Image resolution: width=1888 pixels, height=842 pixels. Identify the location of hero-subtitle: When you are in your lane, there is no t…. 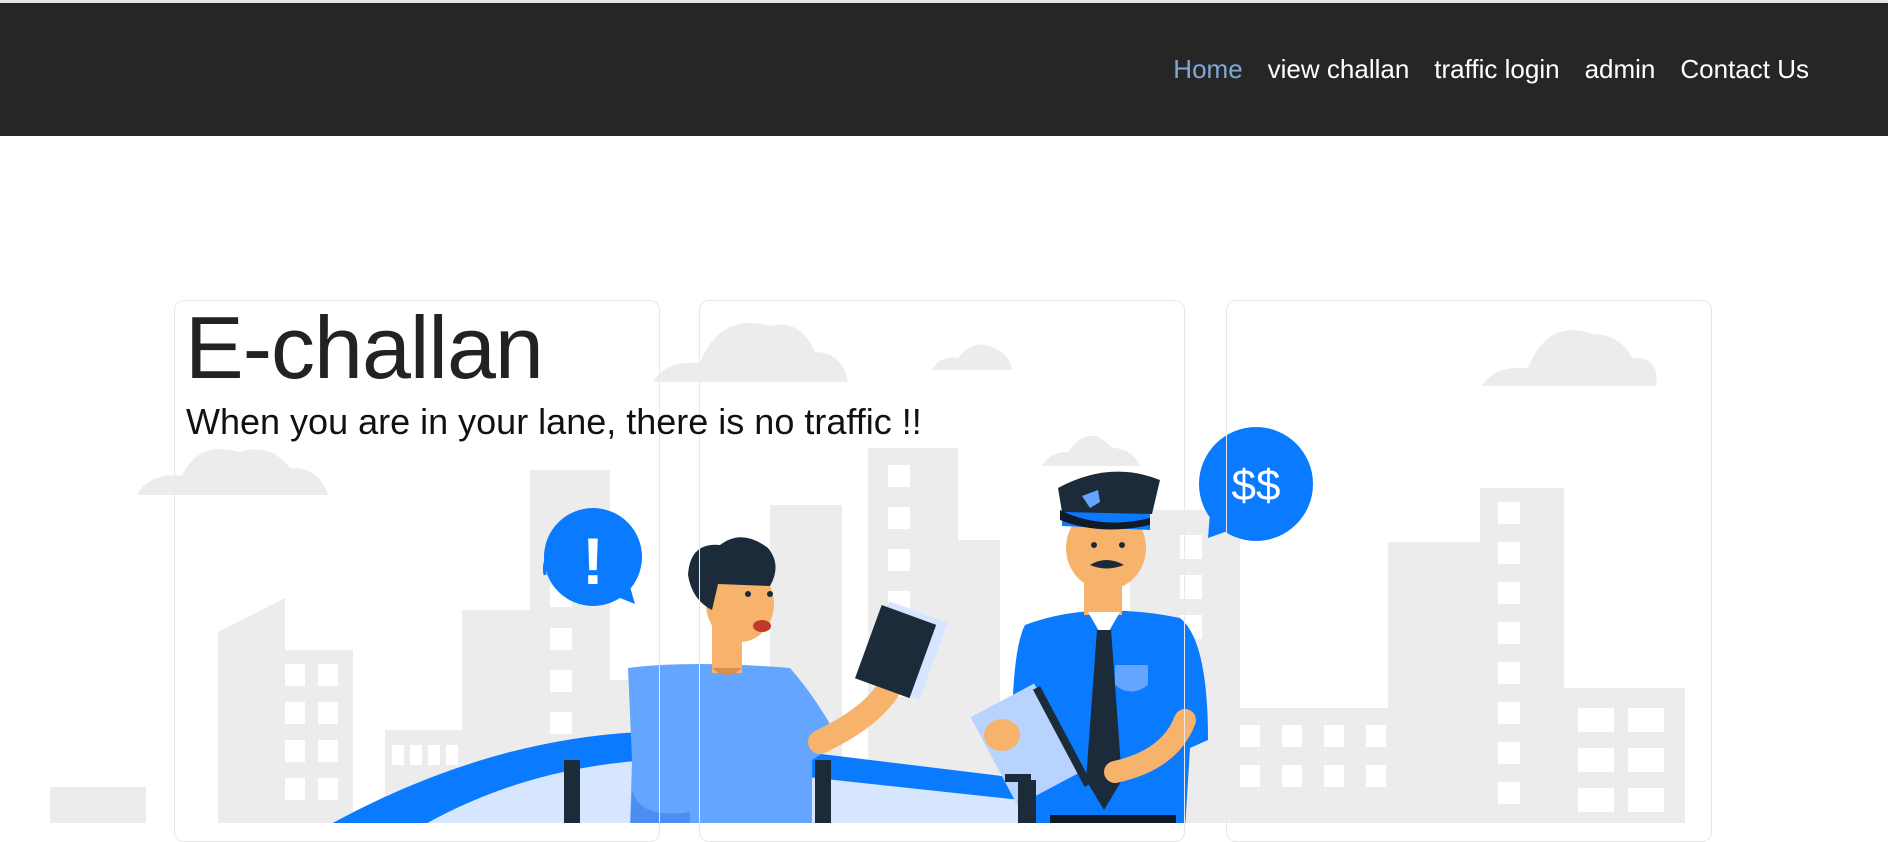
(554, 421).